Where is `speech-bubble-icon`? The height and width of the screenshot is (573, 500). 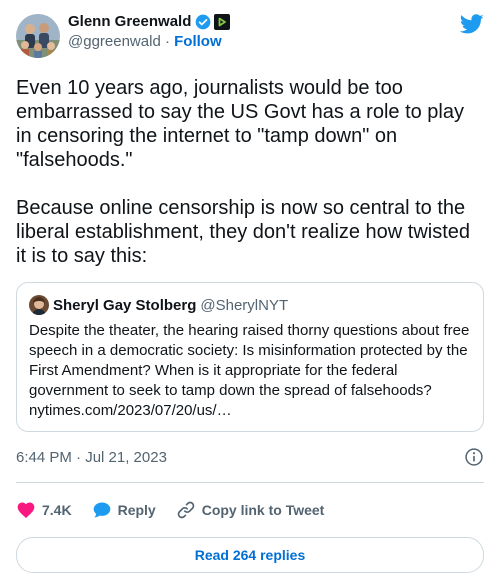
speech-bubble-icon is located at coordinates (102, 510).